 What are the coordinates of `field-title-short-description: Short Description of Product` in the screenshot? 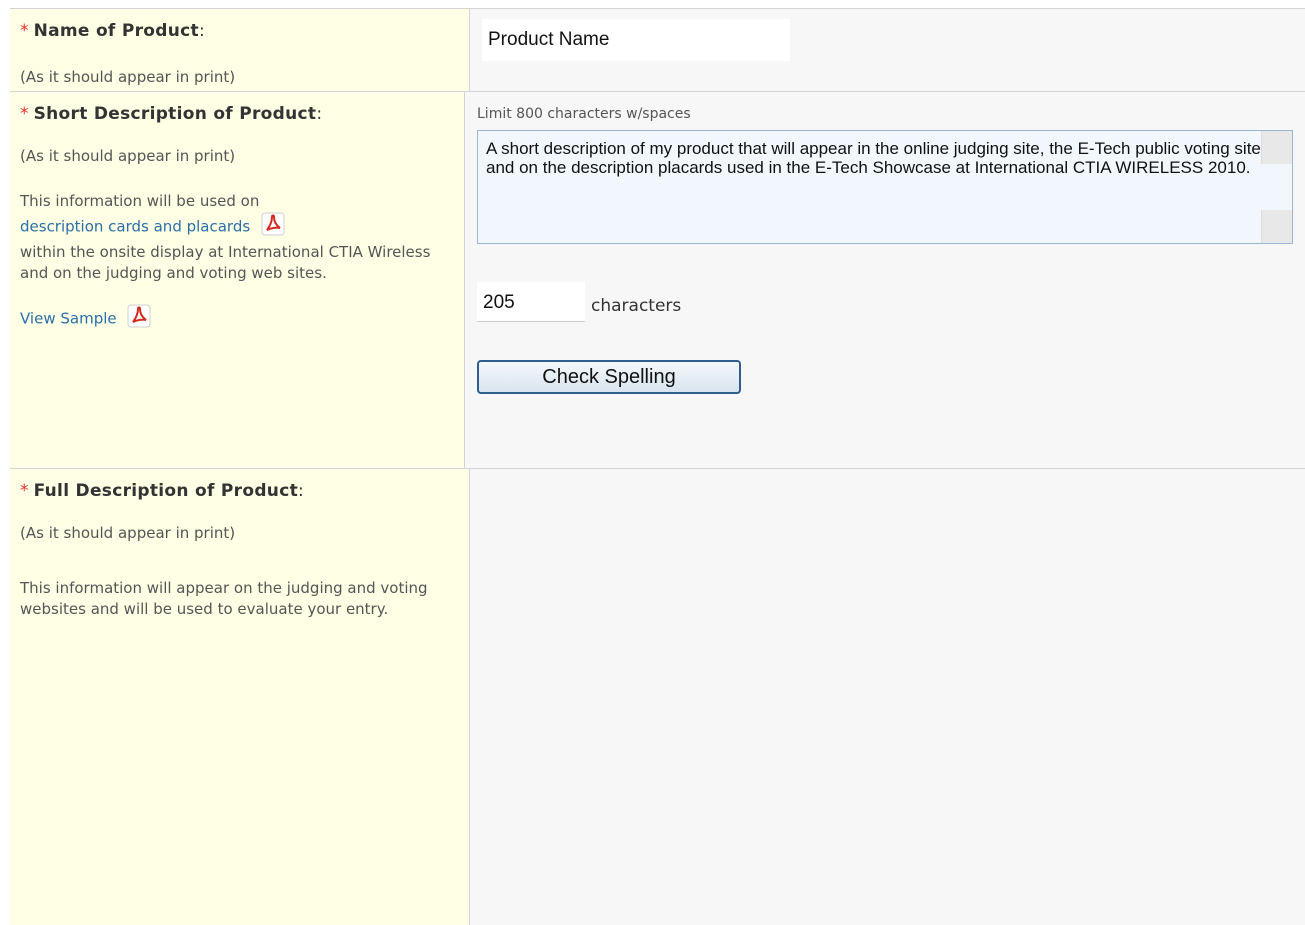 It's located at (175, 114).